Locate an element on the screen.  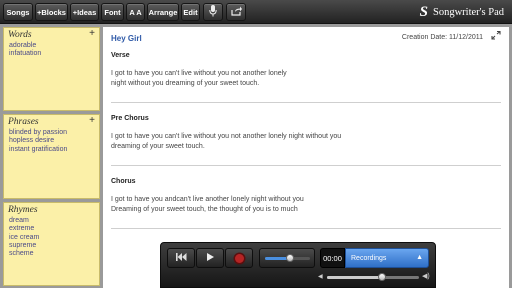
lyric-line: dreaming of your sweet touch. is located at coordinates (306, 147).